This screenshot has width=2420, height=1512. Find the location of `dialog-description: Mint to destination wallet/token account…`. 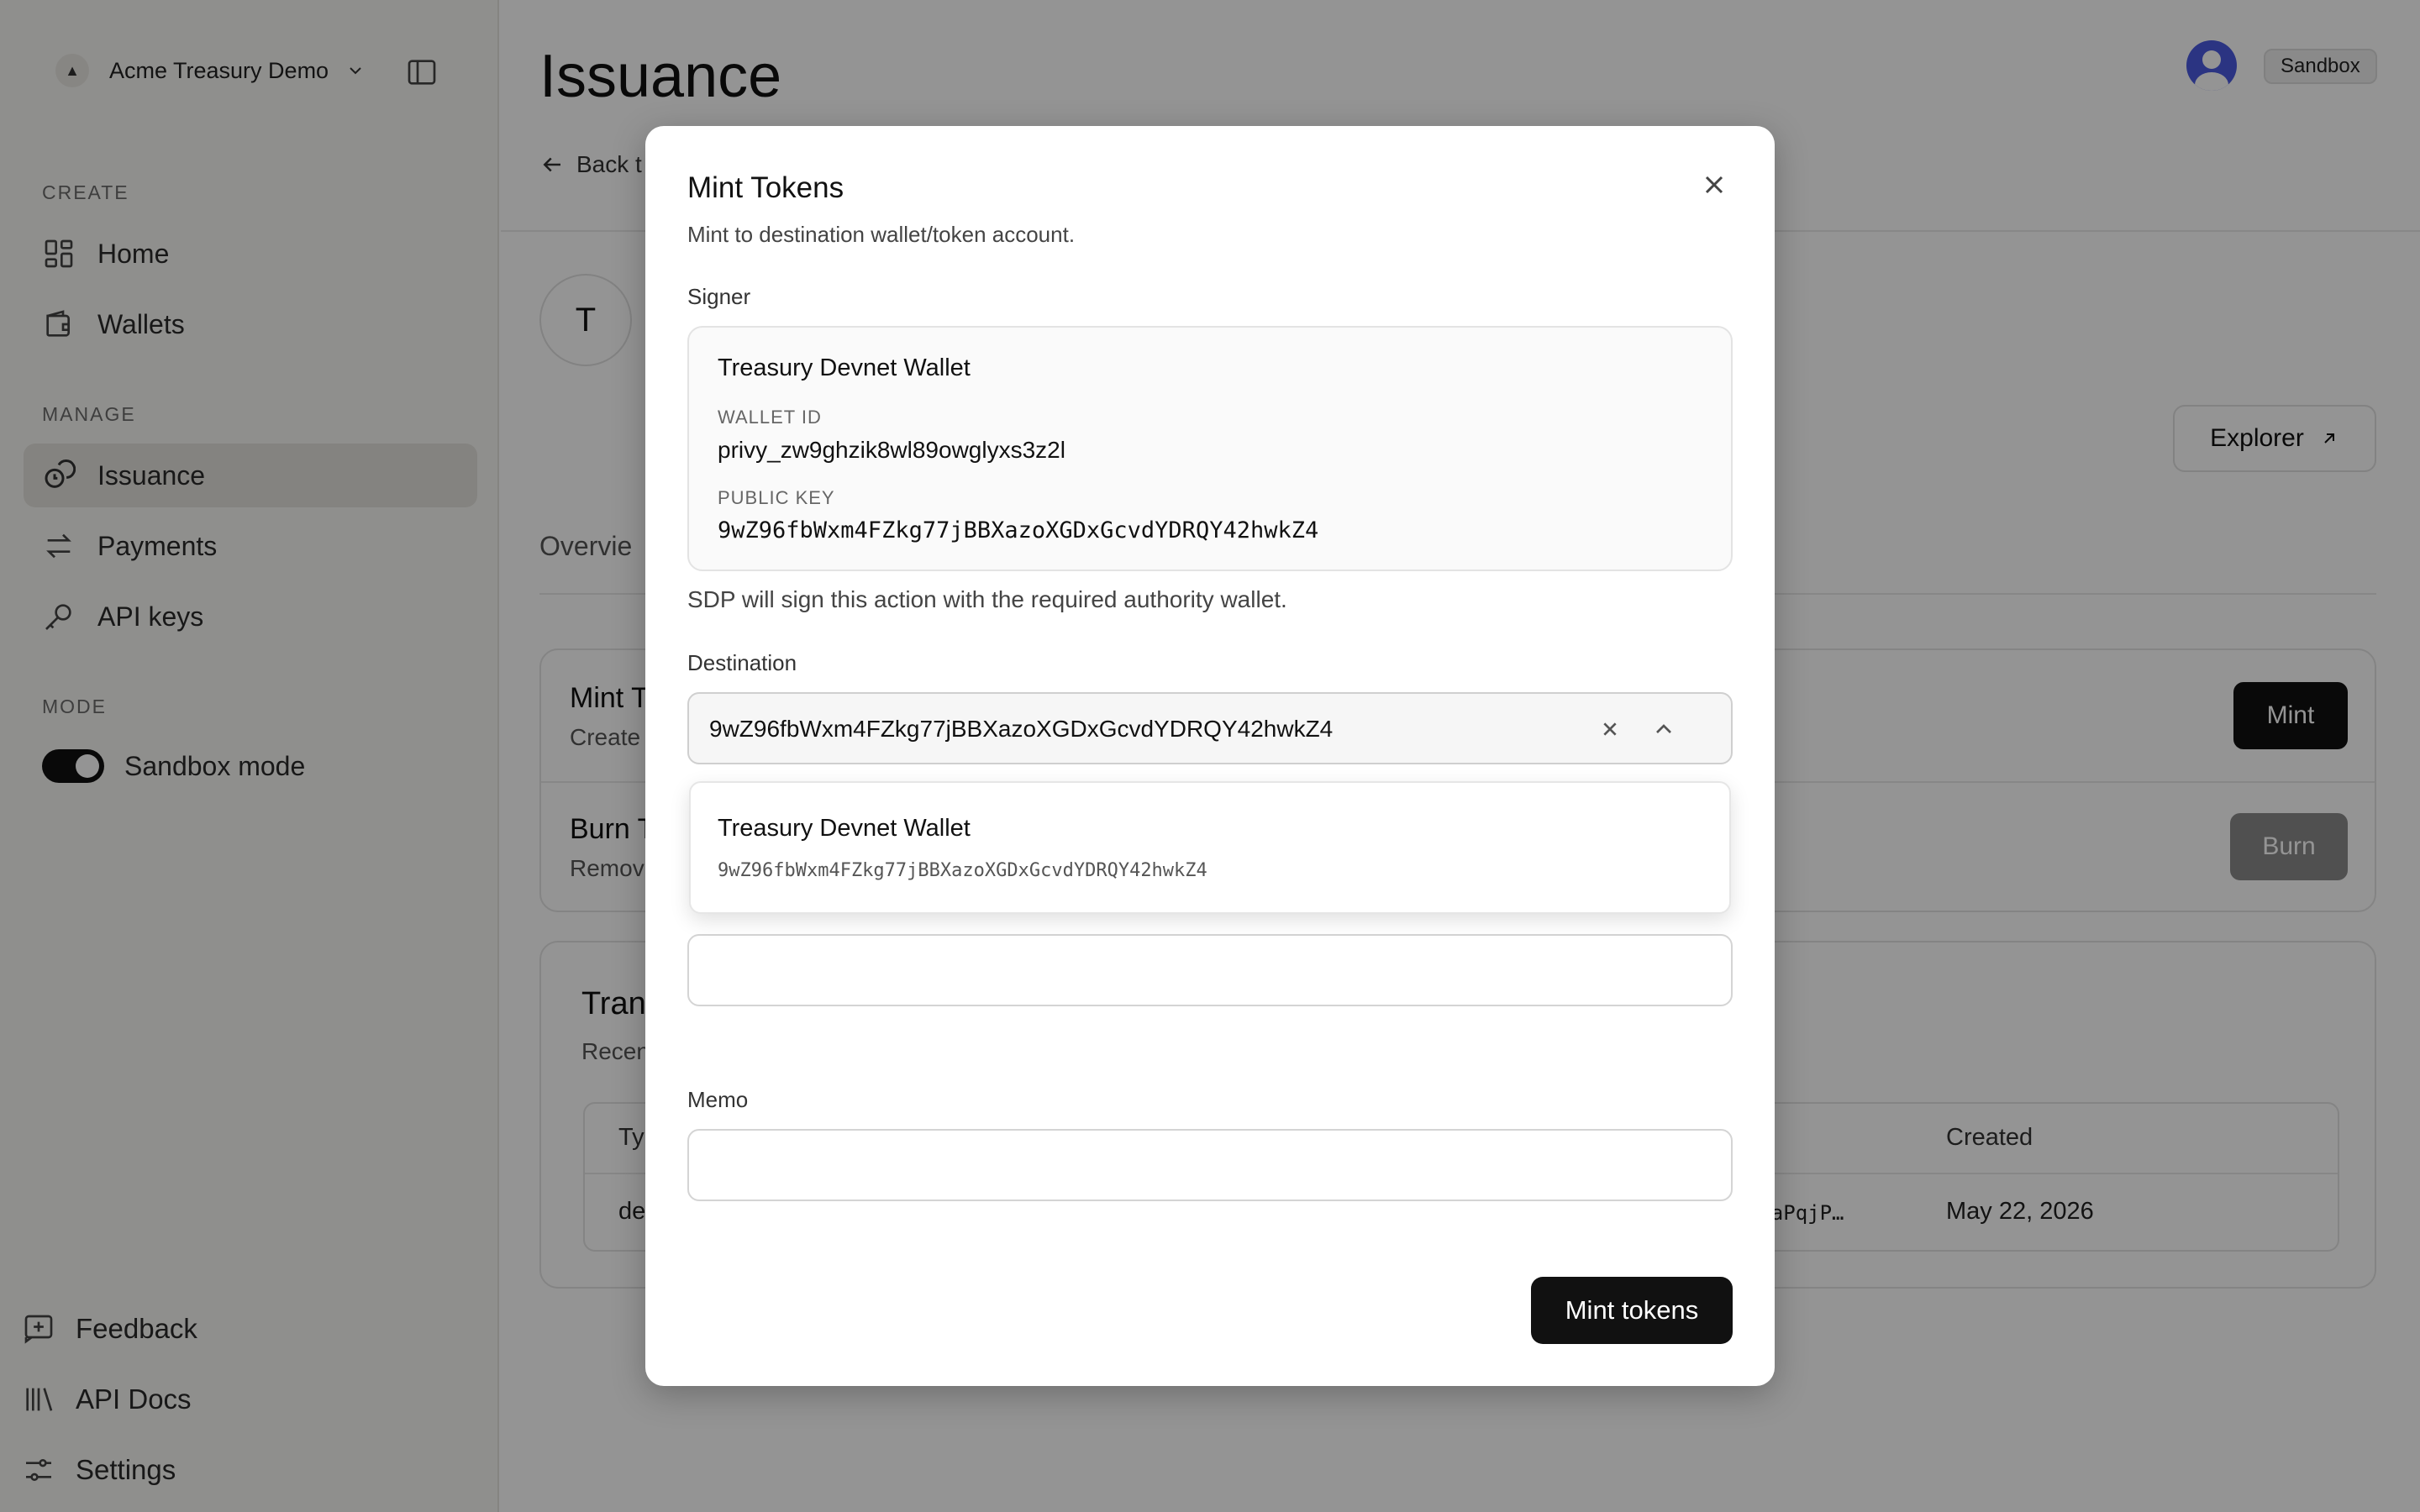

dialog-description: Mint to destination wallet/token account… is located at coordinates (881, 234).